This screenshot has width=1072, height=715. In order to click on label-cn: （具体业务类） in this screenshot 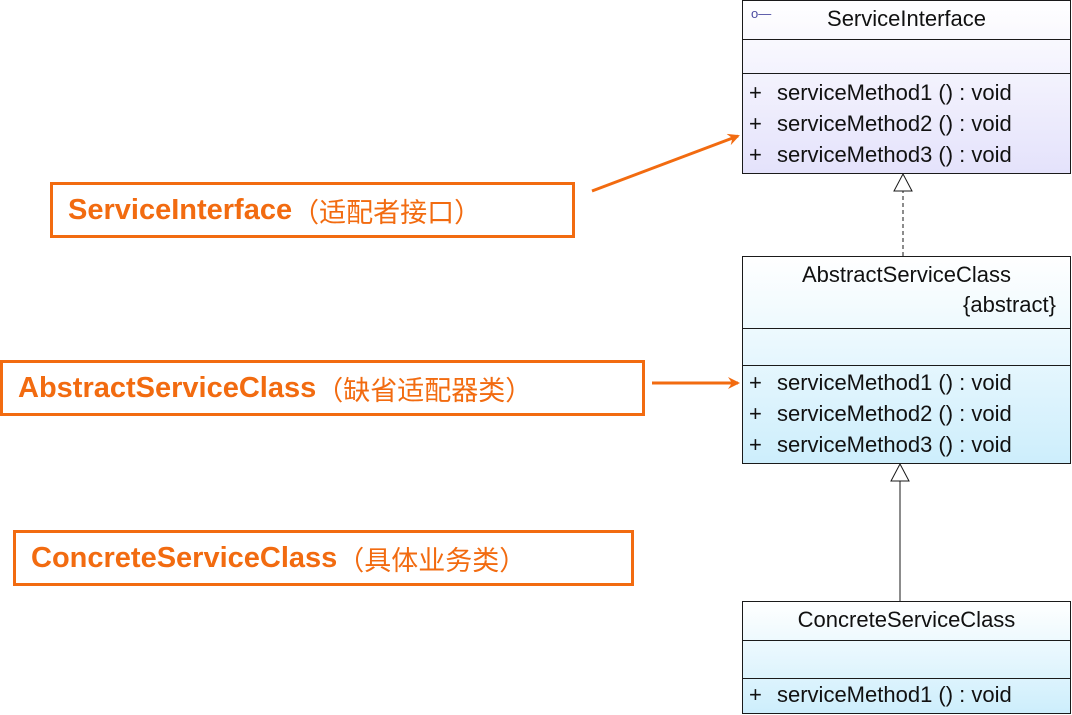, I will do `click(432, 561)`.